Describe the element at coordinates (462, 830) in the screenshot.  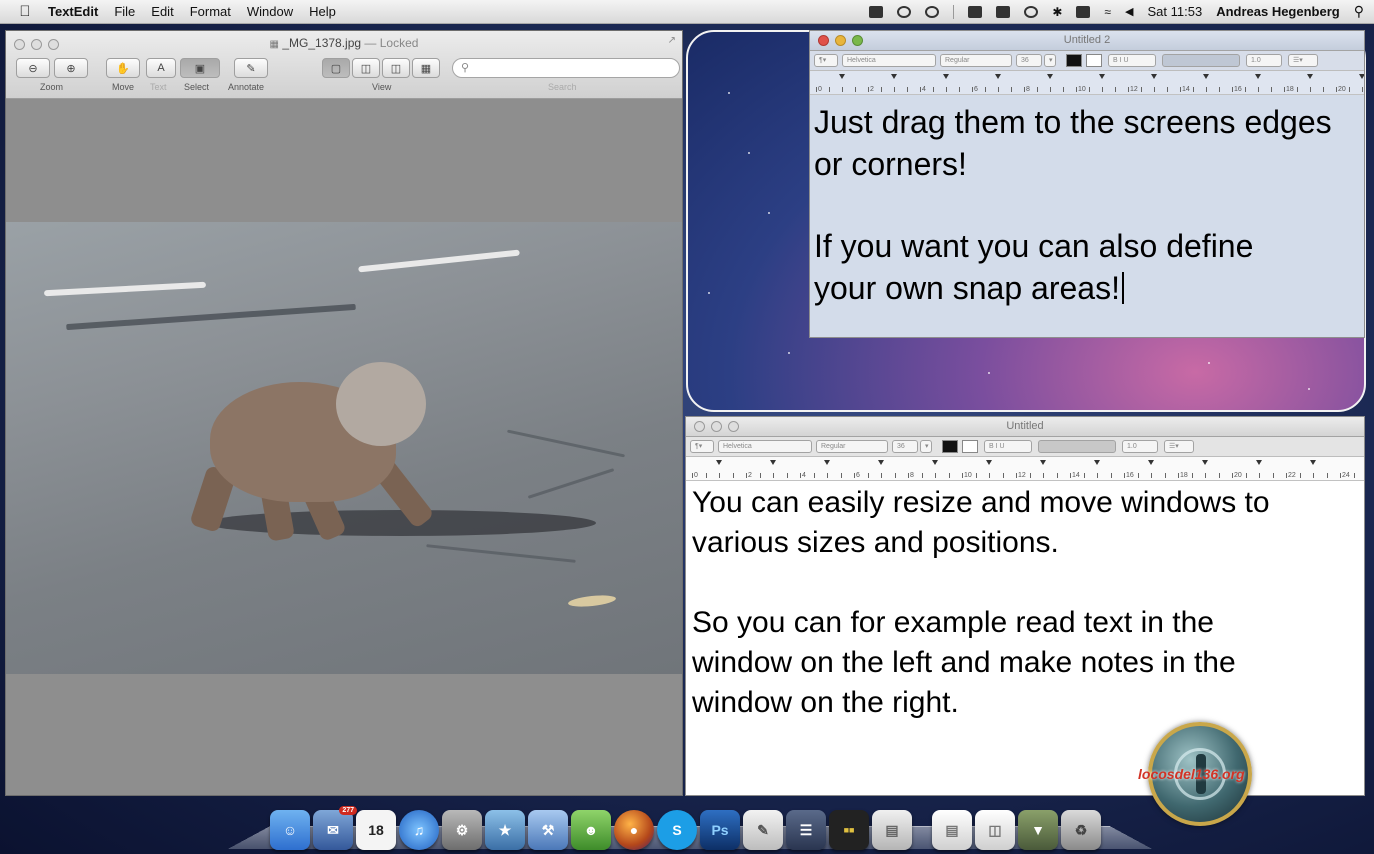
I see `system-preferences-icon: ⚙` at that location.